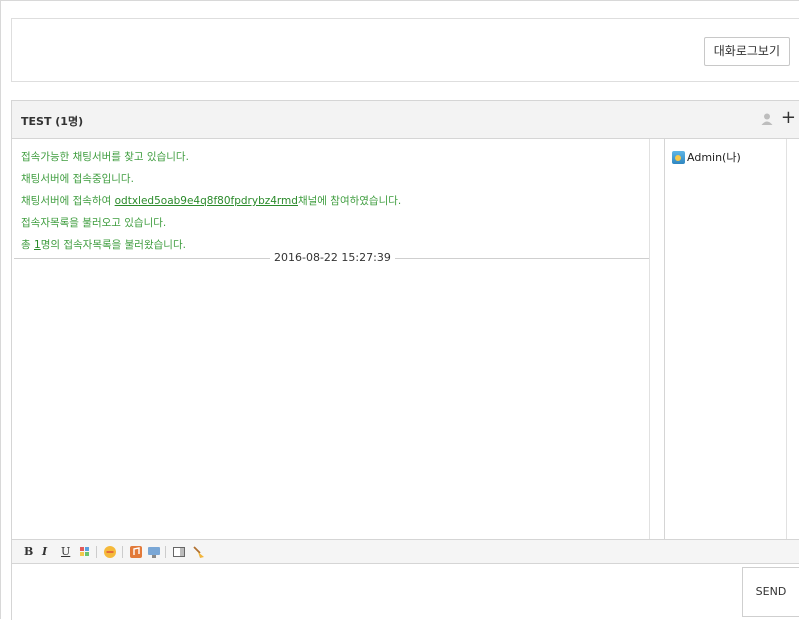 Image resolution: width=799 pixels, height=621 pixels. Describe the element at coordinates (94, 223) in the screenshot. I see `system-message: 접속자목록을 불러오고 있습니다.` at that location.